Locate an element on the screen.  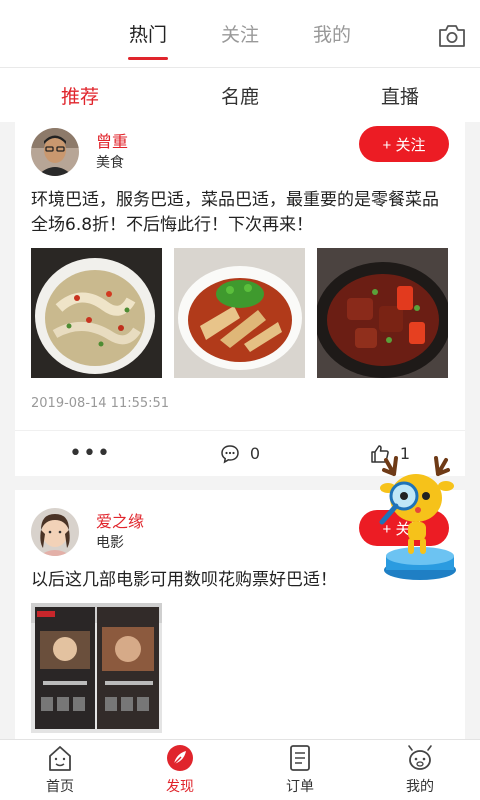
order-icon is located at coordinates (300, 758).